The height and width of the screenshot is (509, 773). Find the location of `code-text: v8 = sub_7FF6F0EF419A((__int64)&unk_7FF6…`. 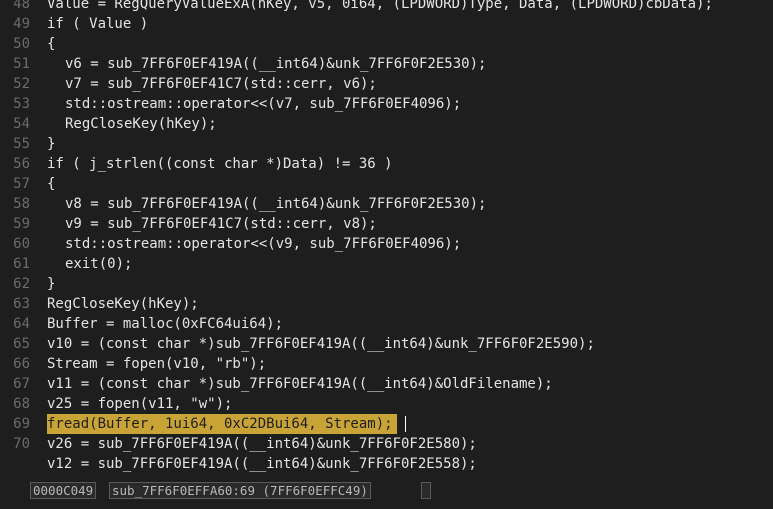

code-text: v8 = sub_7FF6F0EF419A((__int64)&unk_7FF6… is located at coordinates (266, 204).